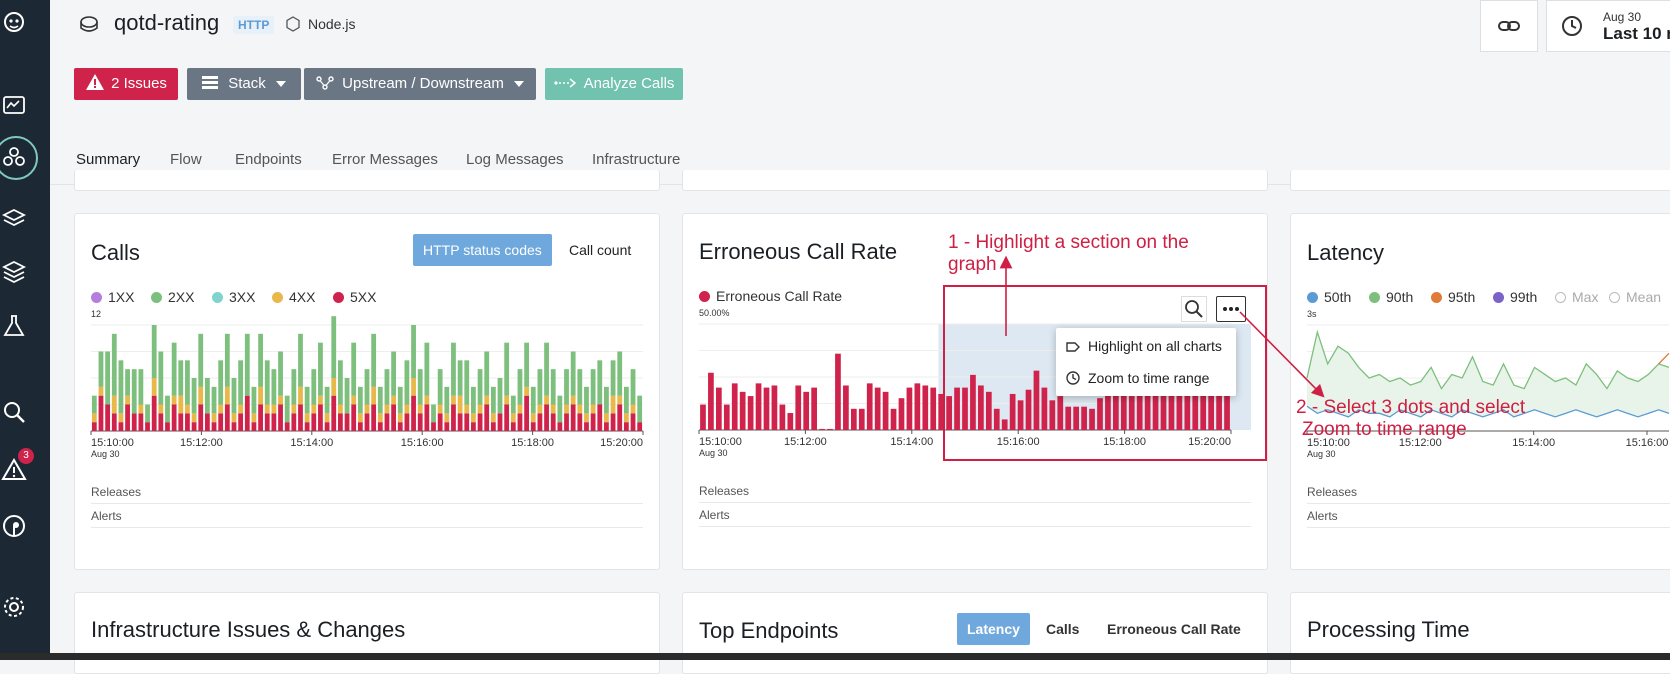 The image size is (1670, 674). What do you see at coordinates (112, 443) in the screenshot?
I see `x-tick-label: 15:10:00` at bounding box center [112, 443].